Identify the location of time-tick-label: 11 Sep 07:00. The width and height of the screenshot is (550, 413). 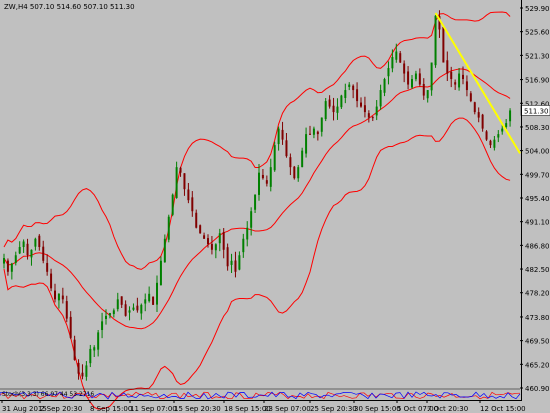
(153, 409).